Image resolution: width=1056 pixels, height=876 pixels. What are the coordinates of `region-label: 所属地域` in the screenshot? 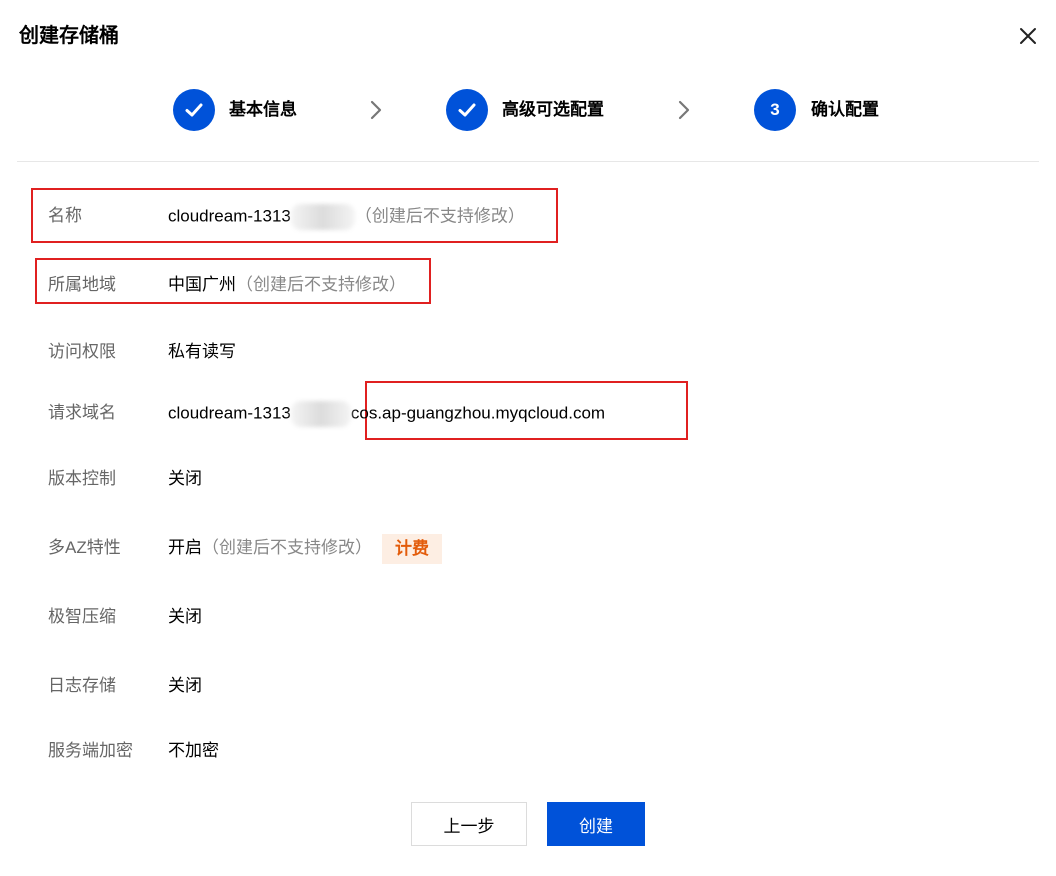 It's located at (82, 284).